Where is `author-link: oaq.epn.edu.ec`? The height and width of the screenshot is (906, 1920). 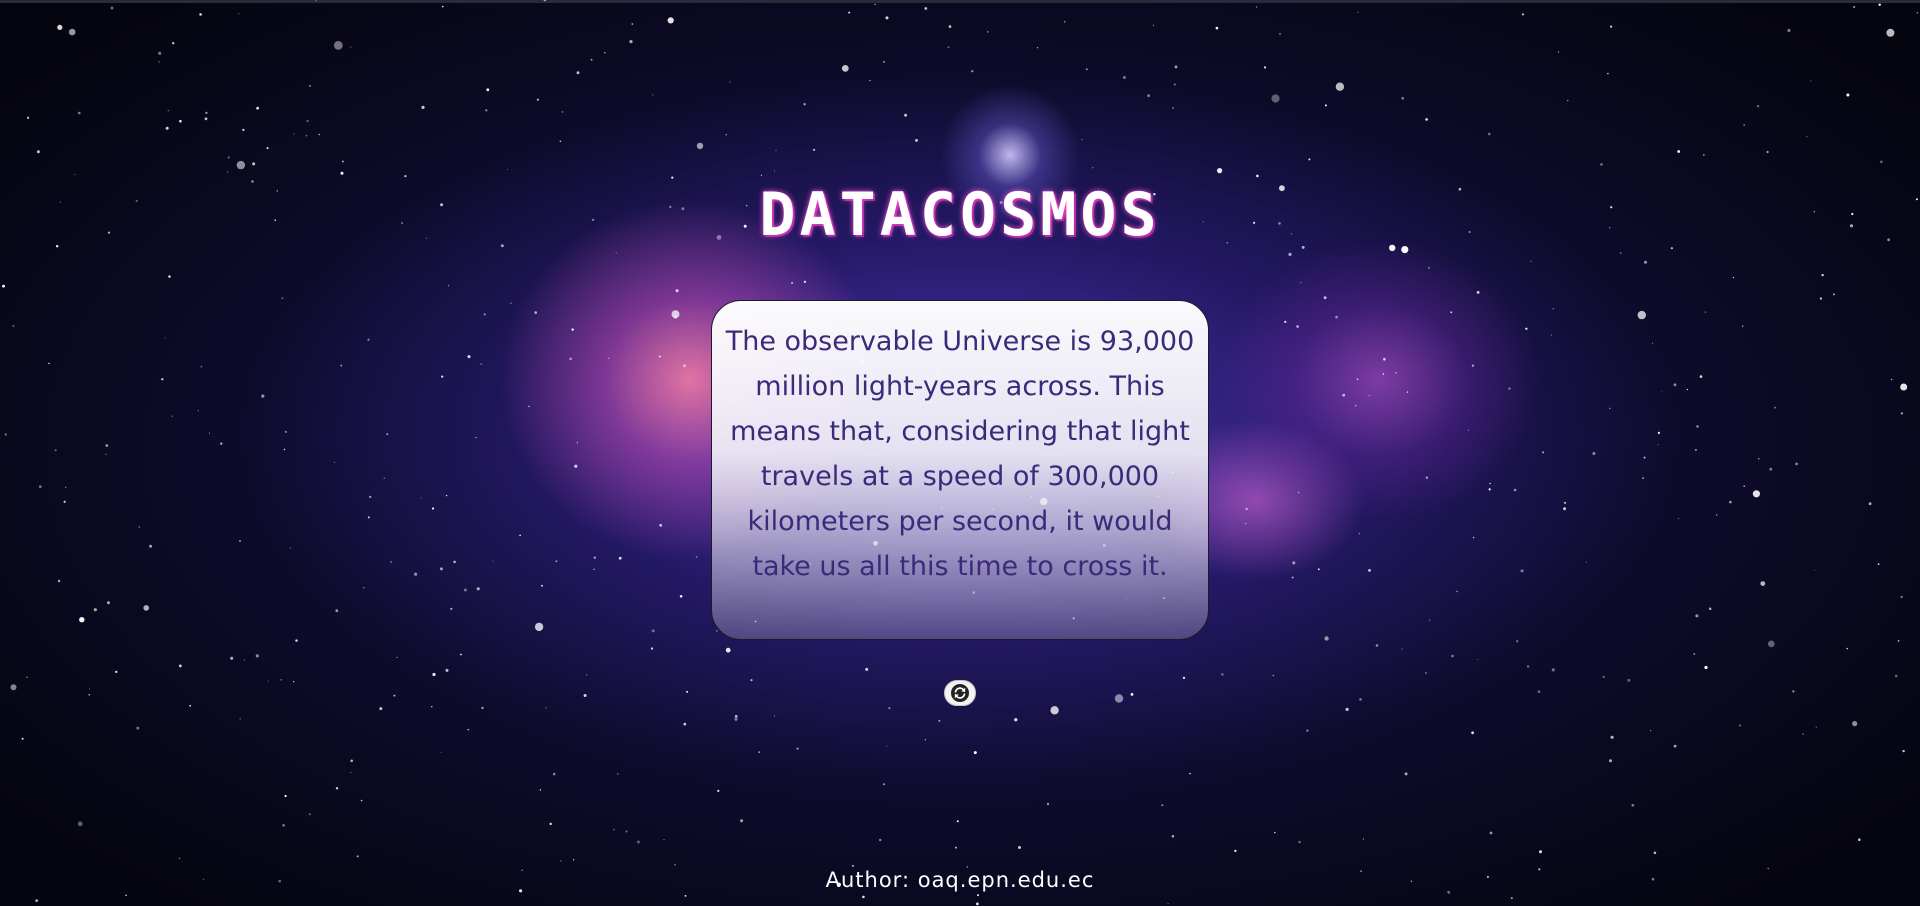 author-link: oaq.epn.edu.ec is located at coordinates (1006, 880).